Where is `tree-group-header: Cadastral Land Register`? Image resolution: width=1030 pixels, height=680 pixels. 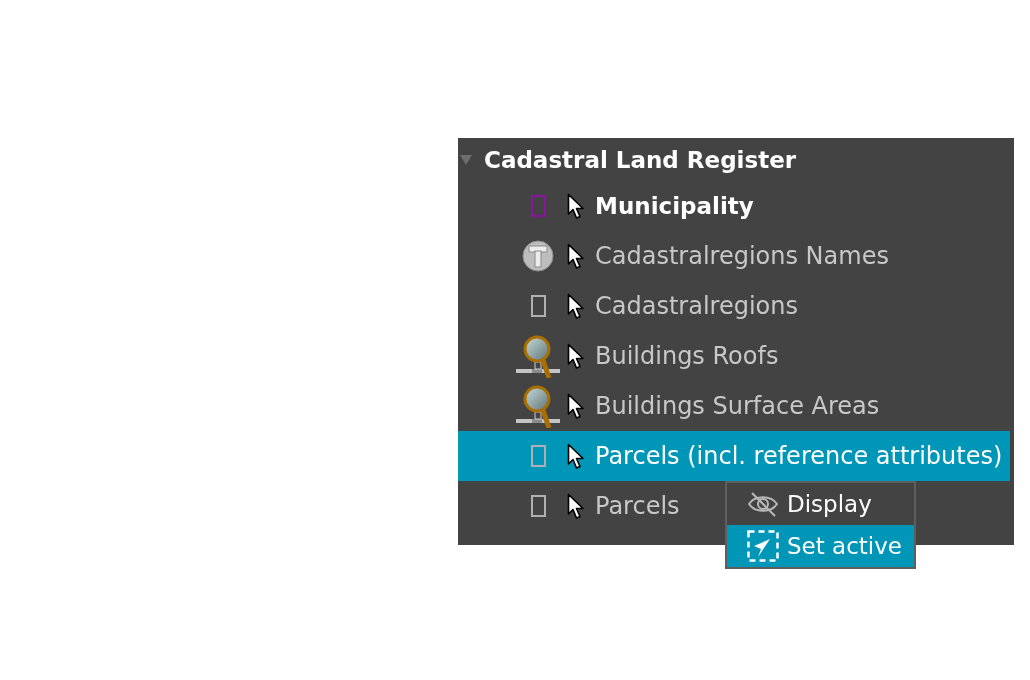 tree-group-header: Cadastral Land Register is located at coordinates (630, 159).